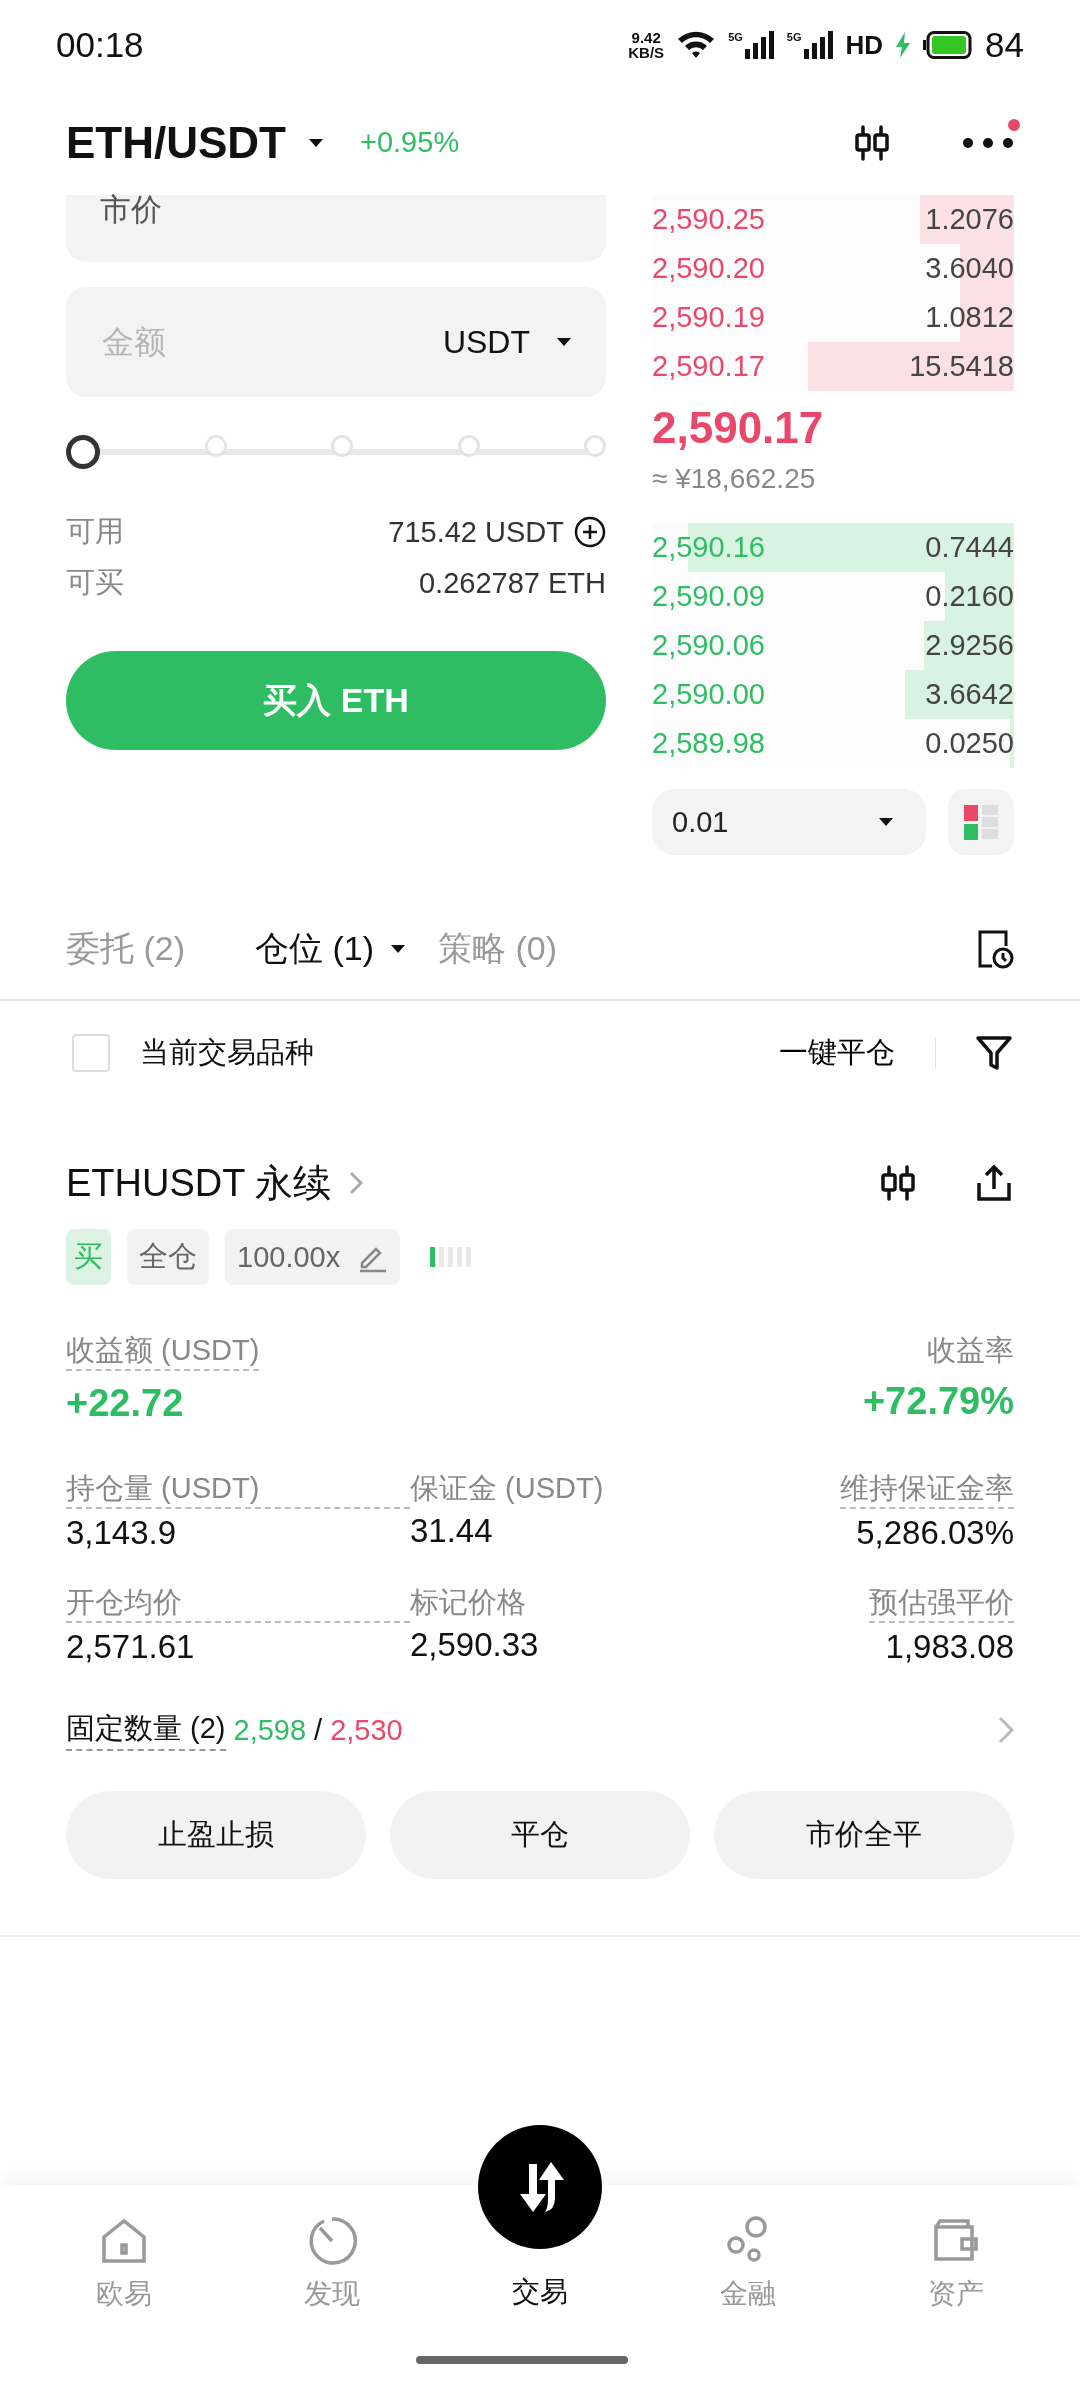 Image resolution: width=1080 pixels, height=2400 pixels. I want to click on stop-loss-price: 2,530, so click(366, 1730).